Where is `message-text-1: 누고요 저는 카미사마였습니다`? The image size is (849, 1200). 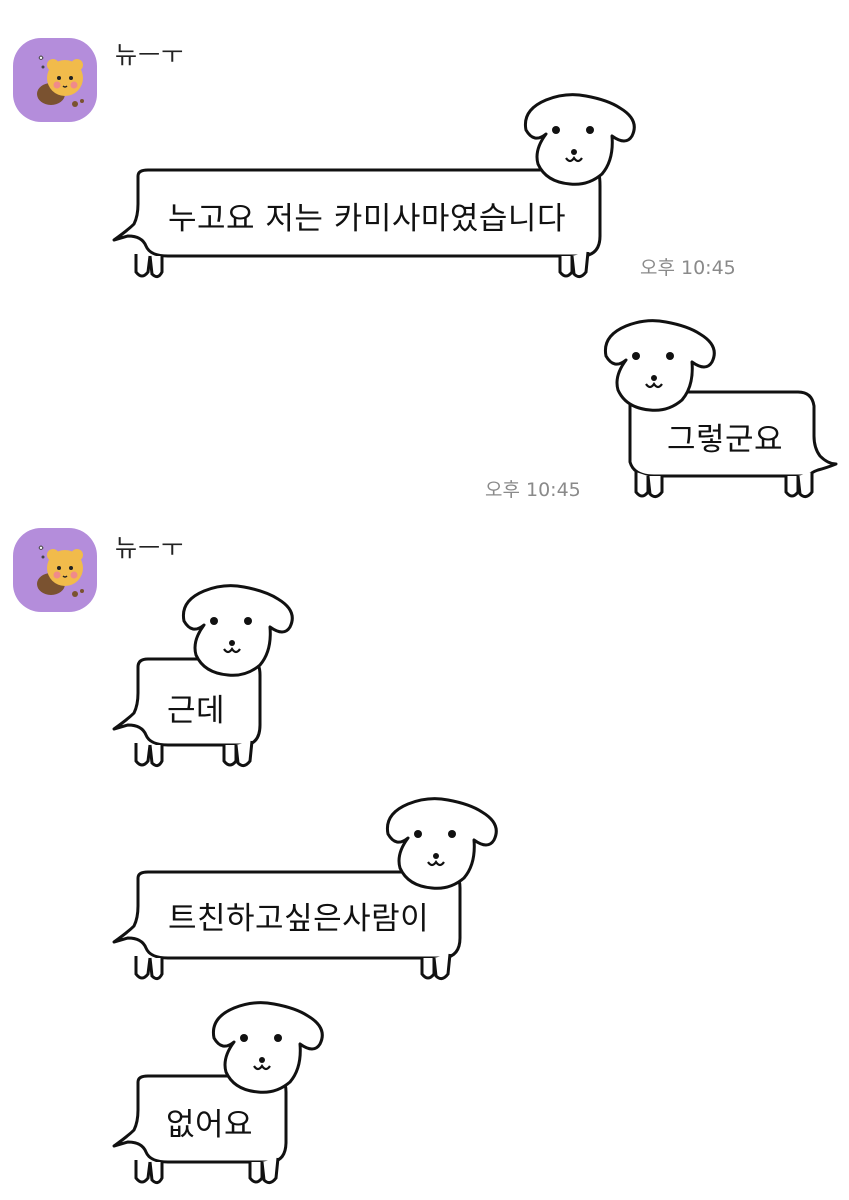 message-text-1: 누고요 저는 카미사마였습니다 is located at coordinates (367, 219).